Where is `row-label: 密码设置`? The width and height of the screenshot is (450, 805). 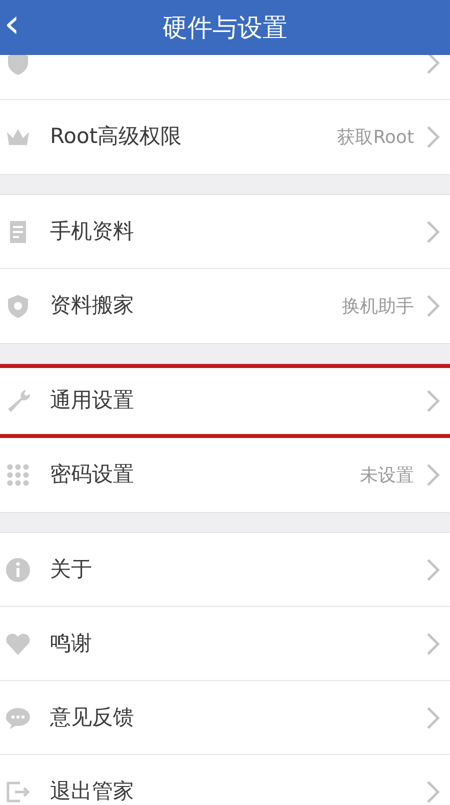 row-label: 密码设置 is located at coordinates (92, 474).